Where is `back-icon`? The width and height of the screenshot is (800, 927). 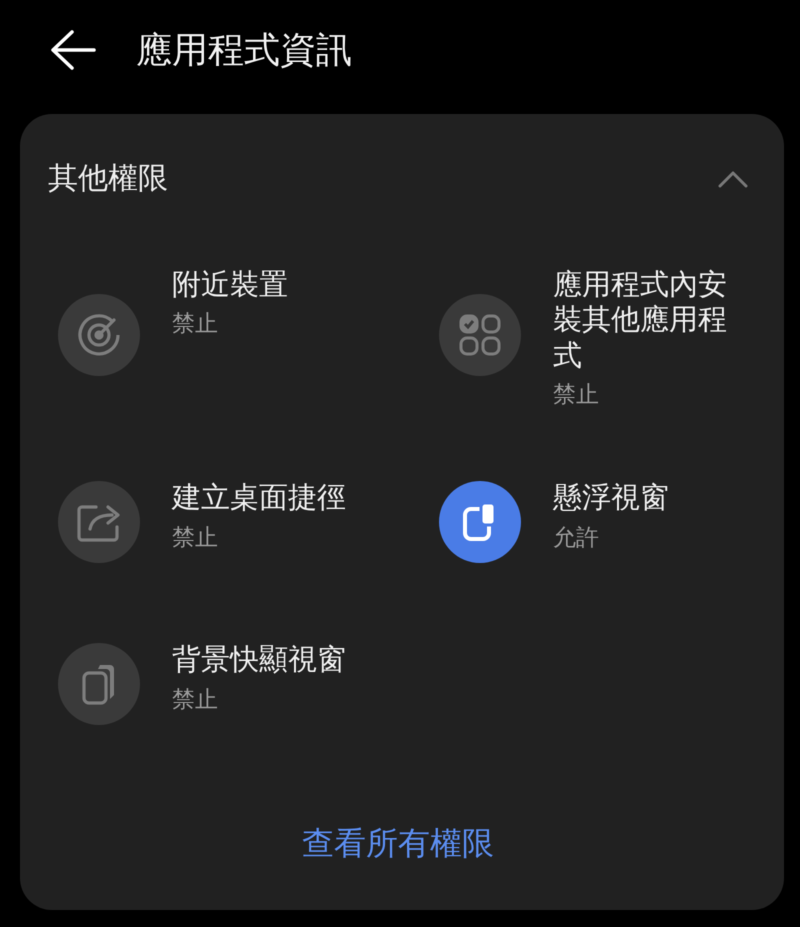 back-icon is located at coordinates (73, 50).